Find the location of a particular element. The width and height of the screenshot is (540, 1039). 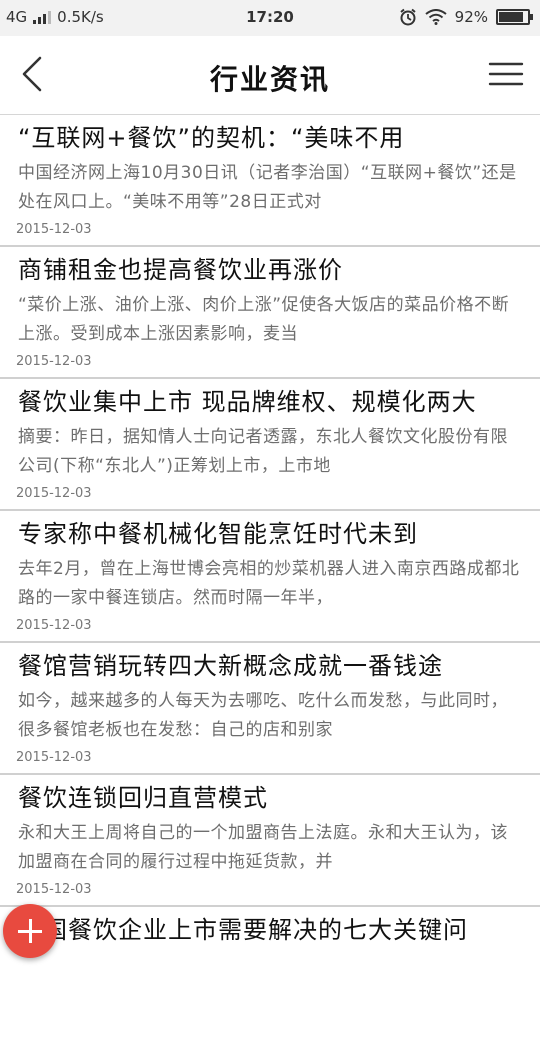

news-title: 餐饮业集中上市 现品牌维权、规模化两大 is located at coordinates (247, 402).